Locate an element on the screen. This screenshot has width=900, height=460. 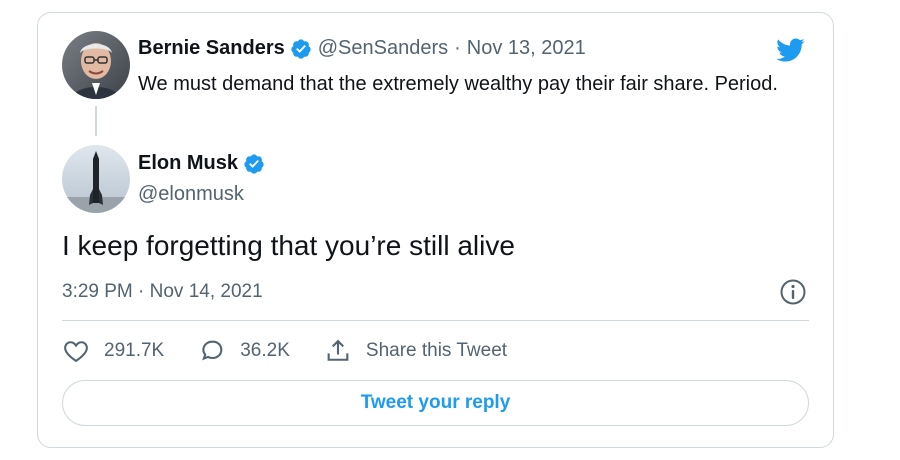
main-author-name: Elon Musk is located at coordinates (188, 163).